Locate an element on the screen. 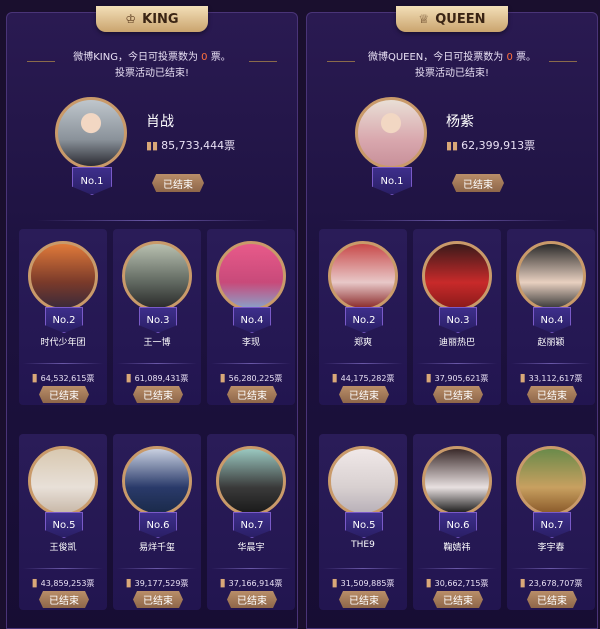 The width and height of the screenshot is (600, 629). candidate-card: No.4 赵丽颖 ▮ 33,112,617票 已结束 is located at coordinates (551, 317).